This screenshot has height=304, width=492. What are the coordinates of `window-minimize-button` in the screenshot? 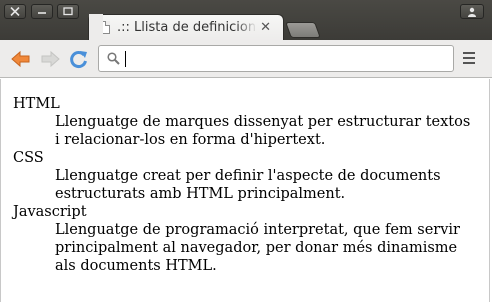 It's located at (42, 11).